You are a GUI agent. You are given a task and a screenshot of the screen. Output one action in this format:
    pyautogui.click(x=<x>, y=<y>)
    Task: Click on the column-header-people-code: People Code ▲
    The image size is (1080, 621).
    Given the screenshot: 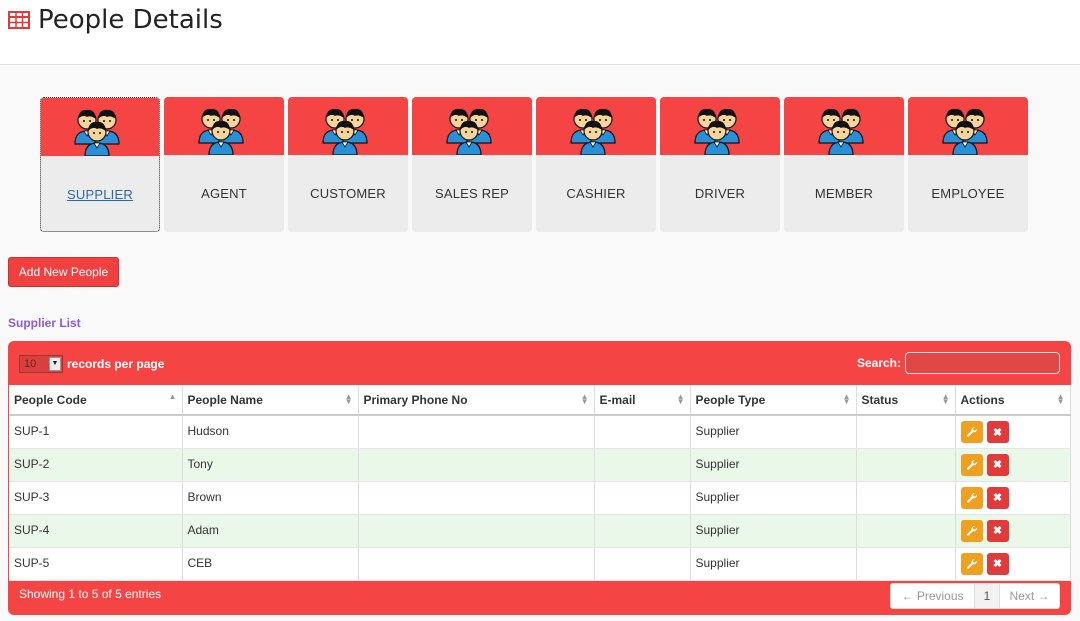 What is the action you would take?
    pyautogui.click(x=96, y=400)
    